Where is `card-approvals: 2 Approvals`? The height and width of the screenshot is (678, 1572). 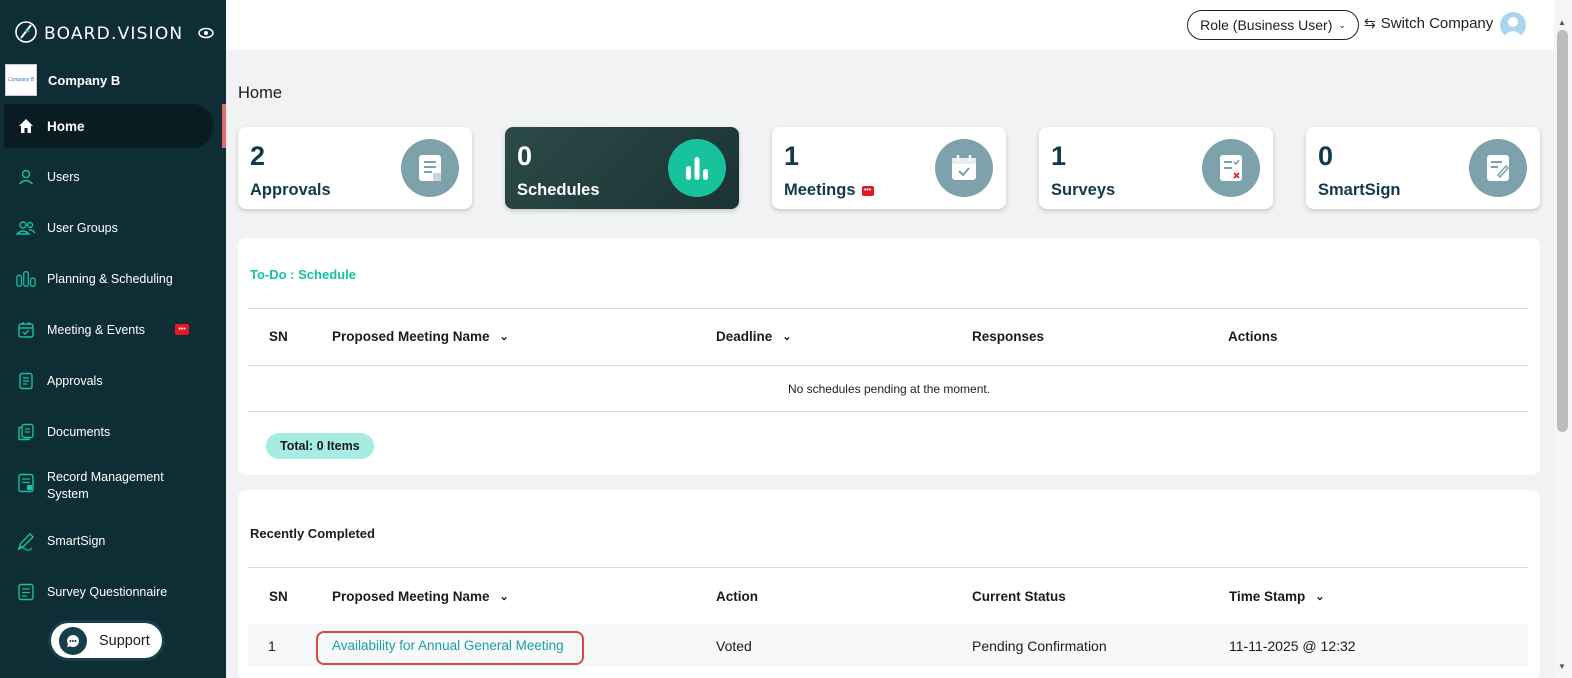 card-approvals: 2 Approvals is located at coordinates (355, 168).